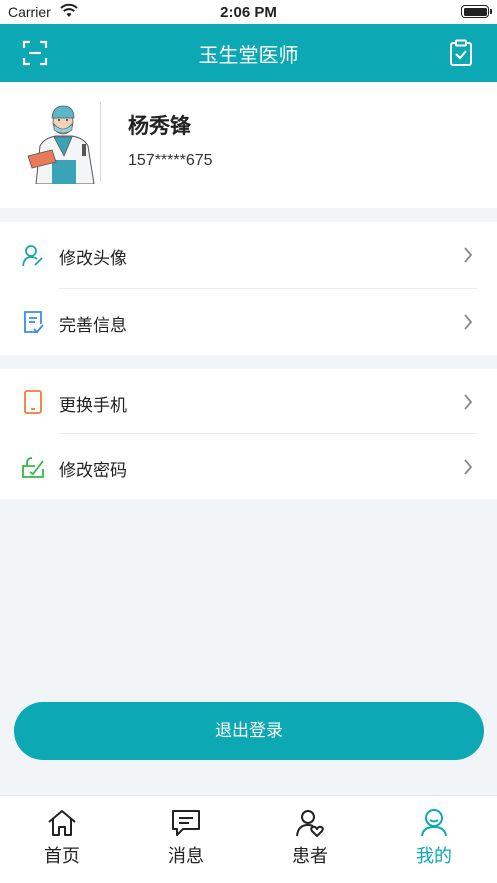 The width and height of the screenshot is (497, 883). I want to click on me-icon, so click(434, 823).